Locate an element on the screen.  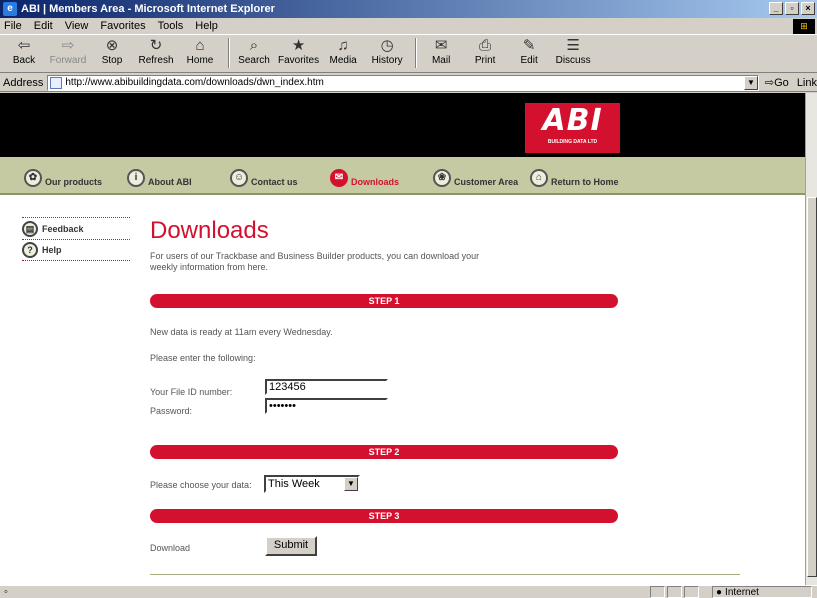
vertical-scrollbar is located at coordinates (811, 339).